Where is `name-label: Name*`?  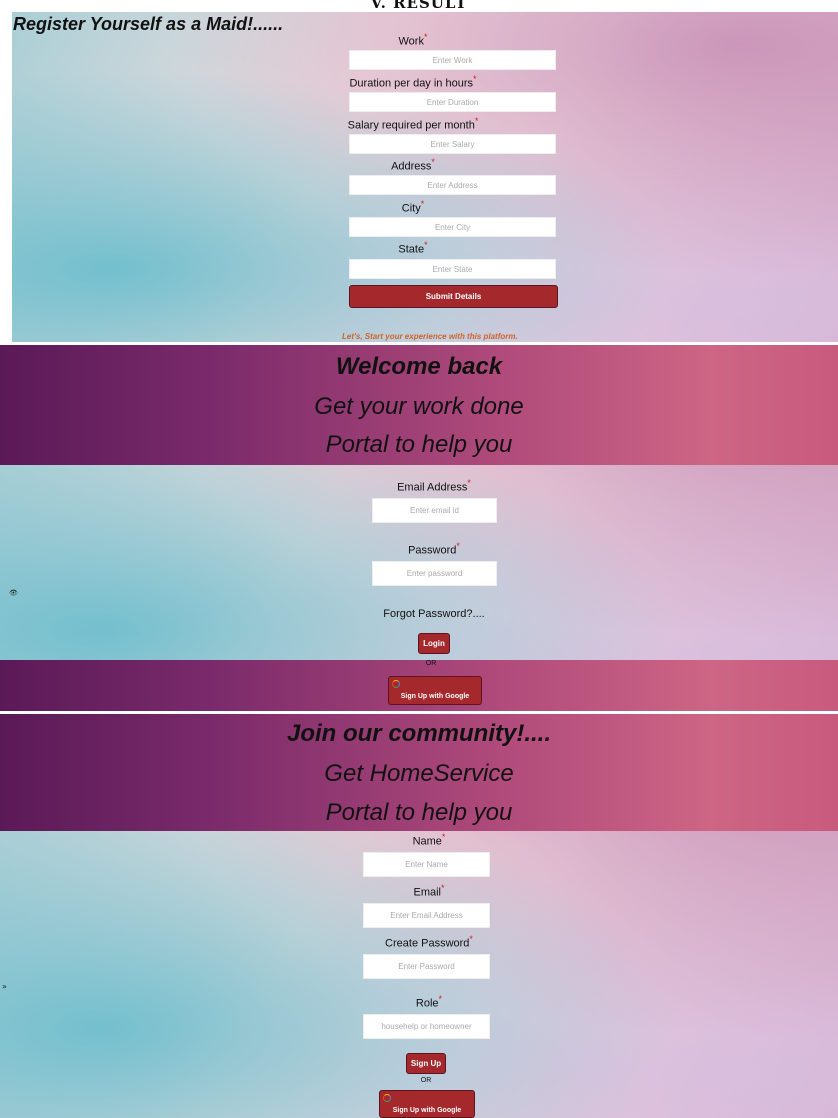
name-label: Name* is located at coordinates (429, 840).